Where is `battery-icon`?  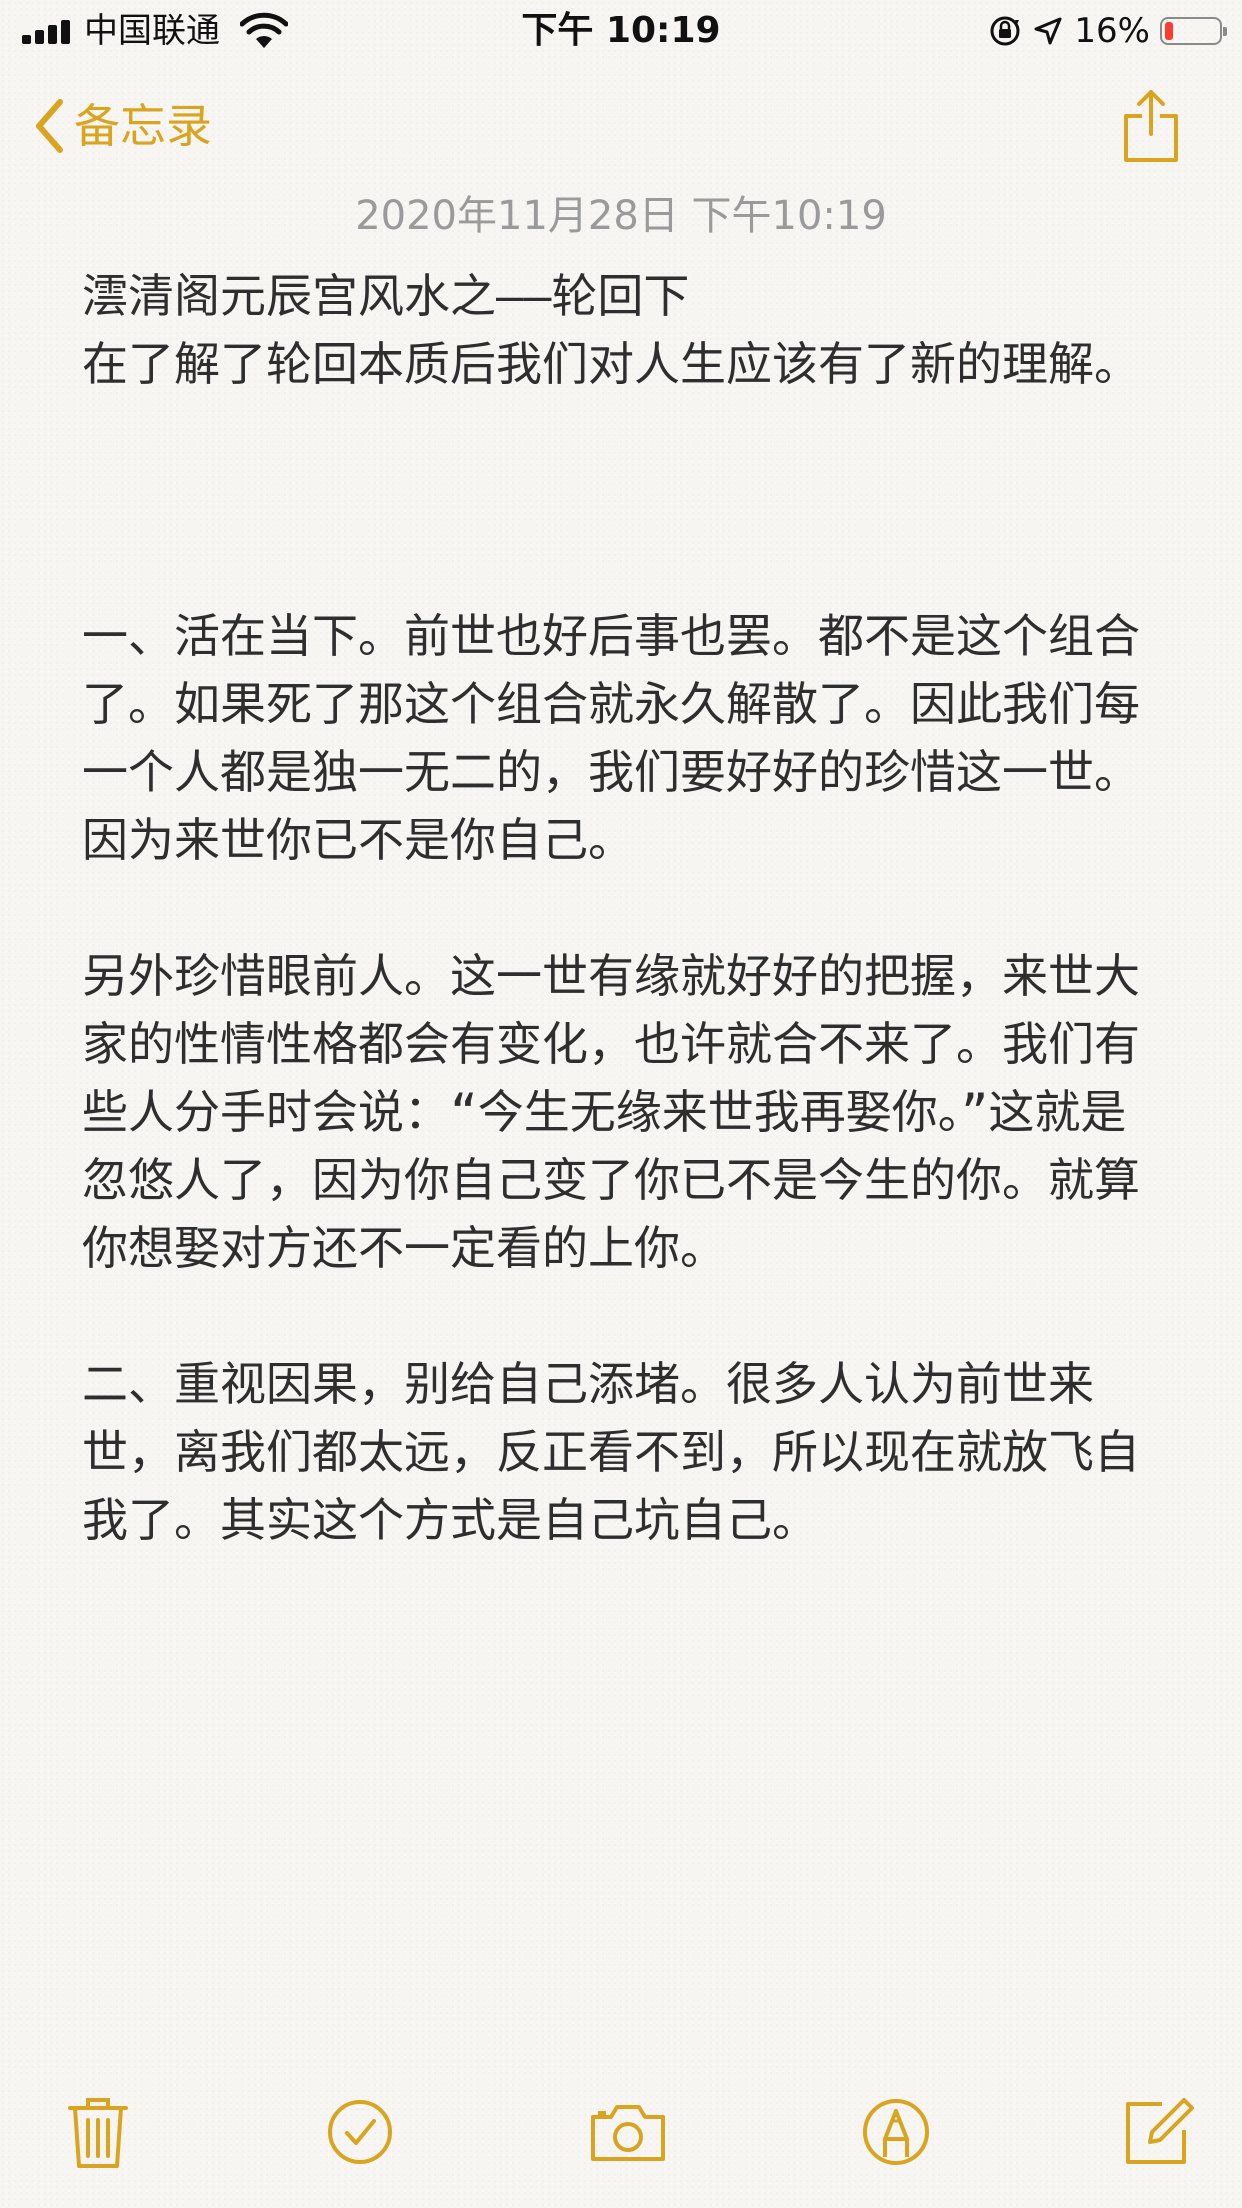
battery-icon is located at coordinates (1193, 31).